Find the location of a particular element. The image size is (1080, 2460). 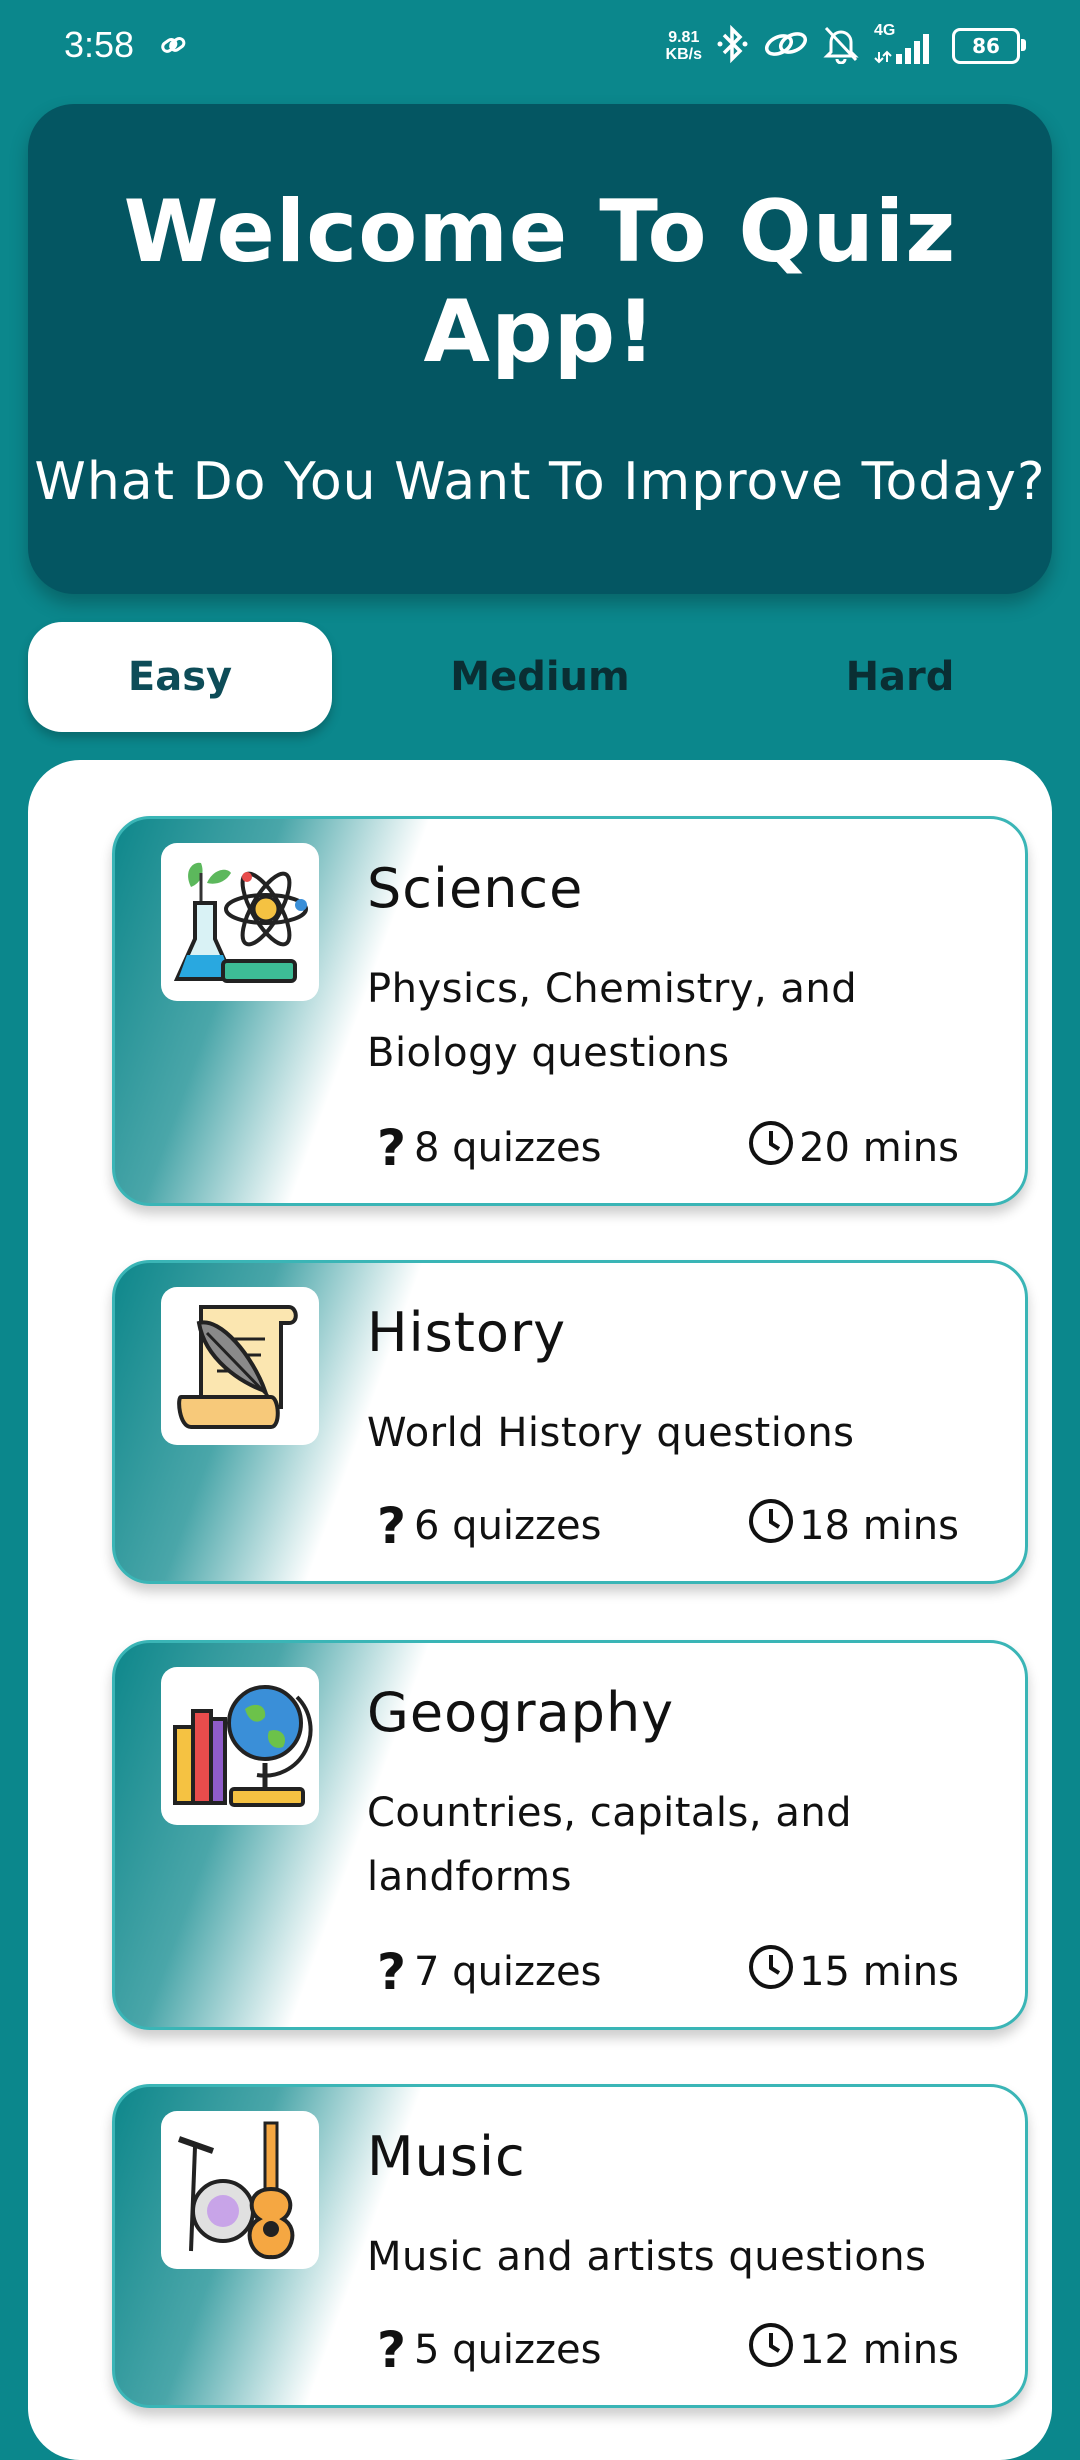

battery-level: 86 is located at coordinates (986, 46).